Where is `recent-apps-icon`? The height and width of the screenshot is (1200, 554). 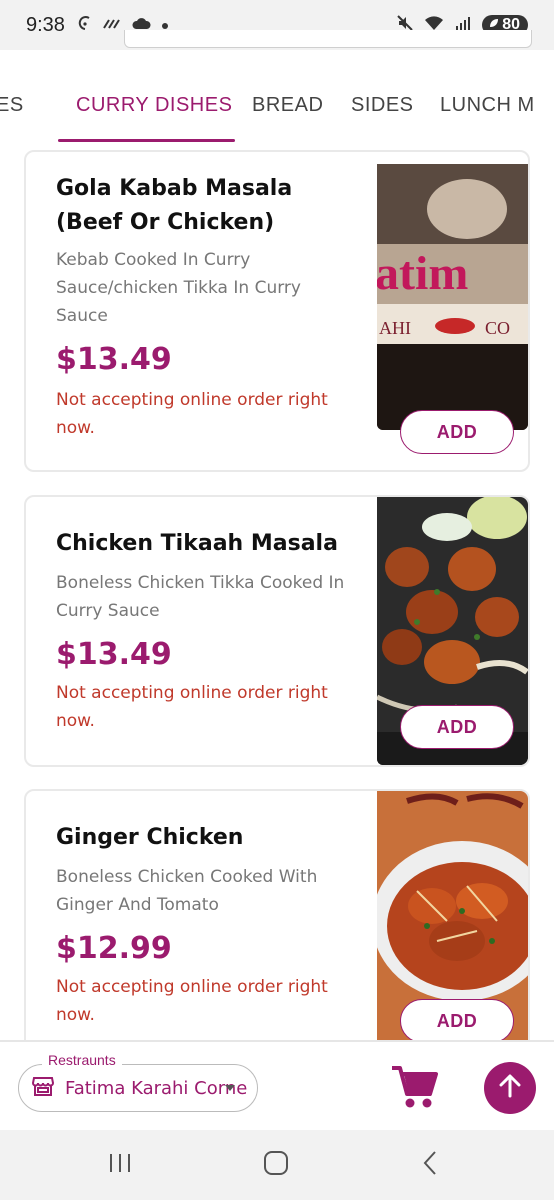 recent-apps-icon is located at coordinates (120, 1165).